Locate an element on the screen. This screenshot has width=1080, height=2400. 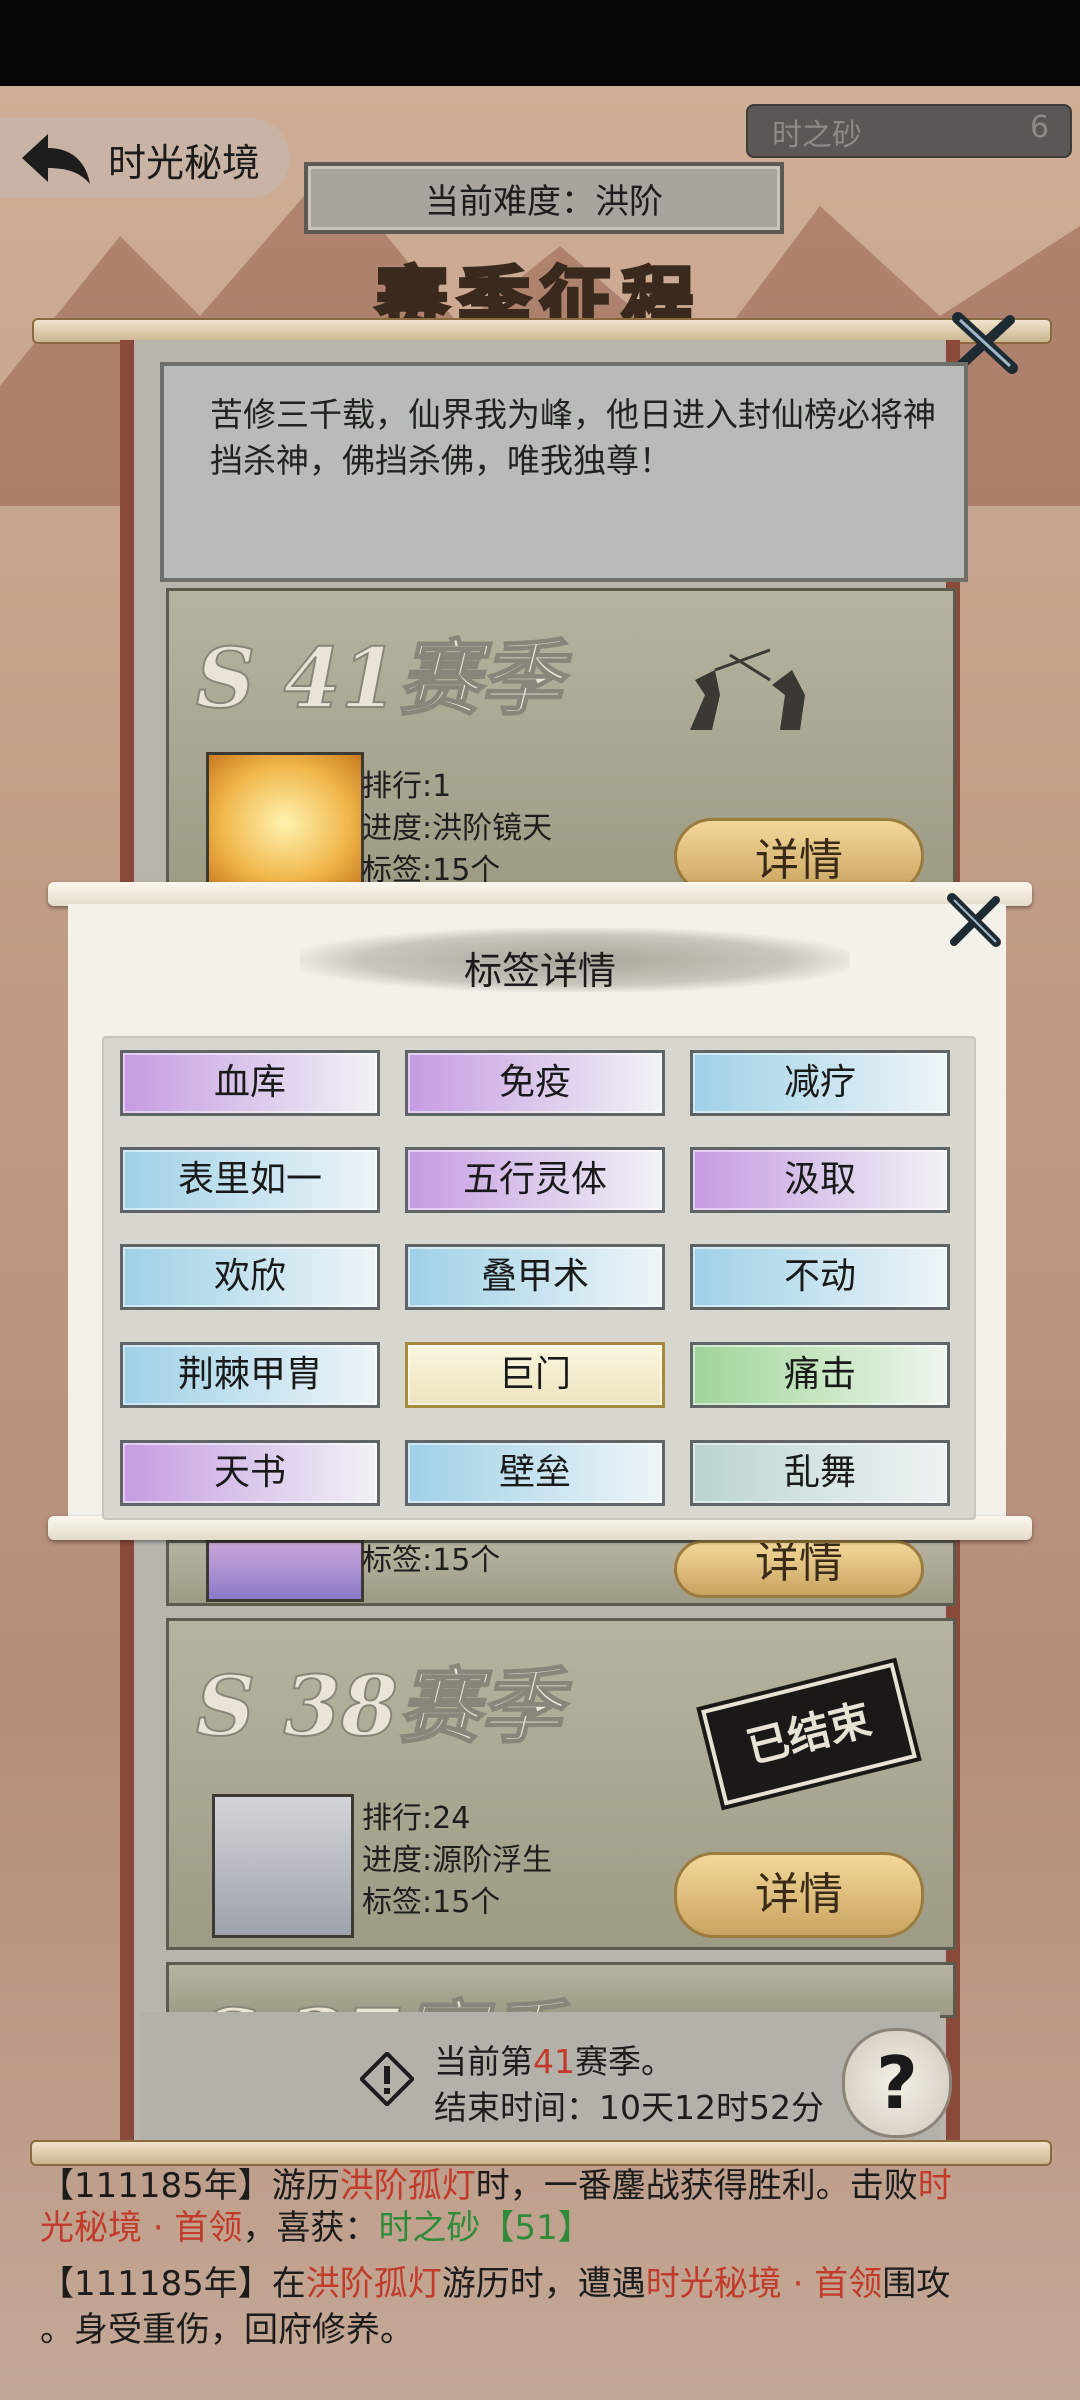
tag-chip: 叠甲术 is located at coordinates (535, 1277).